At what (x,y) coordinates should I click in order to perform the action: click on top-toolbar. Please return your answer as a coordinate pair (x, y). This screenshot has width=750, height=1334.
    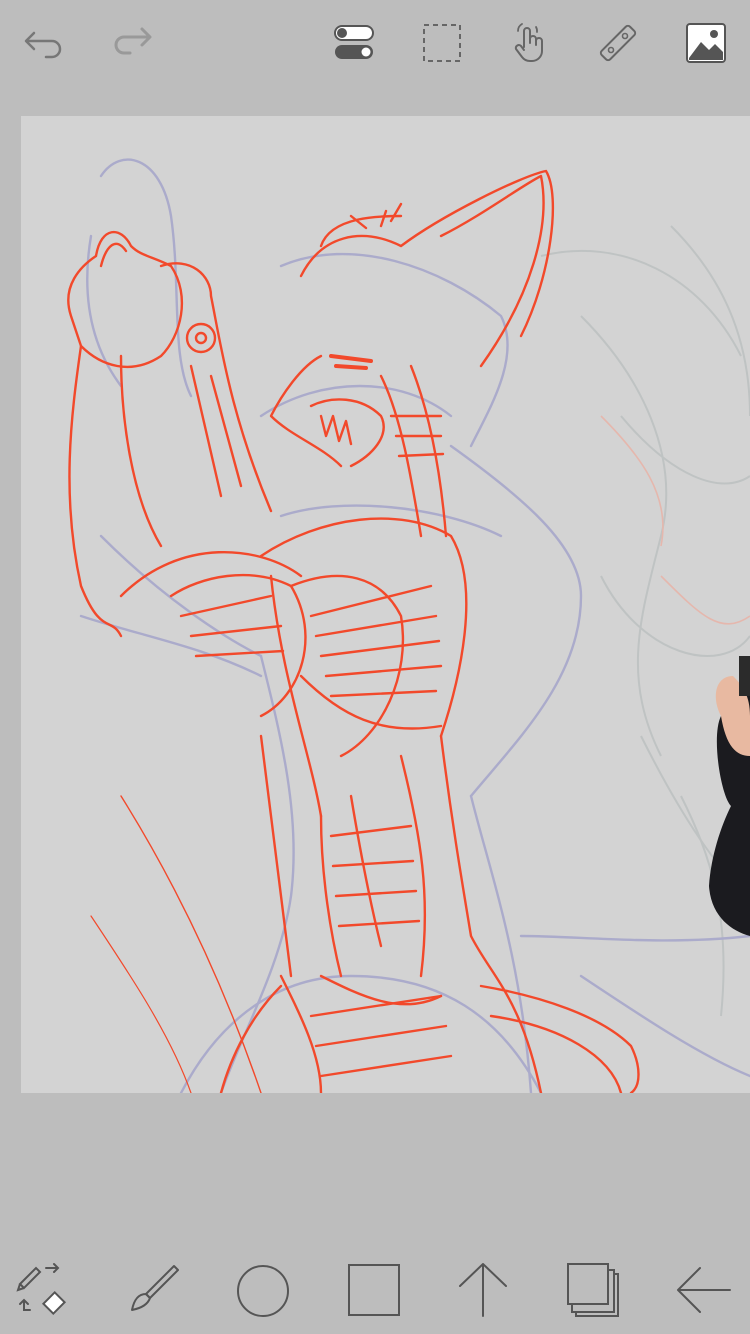
    Looking at the image, I should click on (375, 45).